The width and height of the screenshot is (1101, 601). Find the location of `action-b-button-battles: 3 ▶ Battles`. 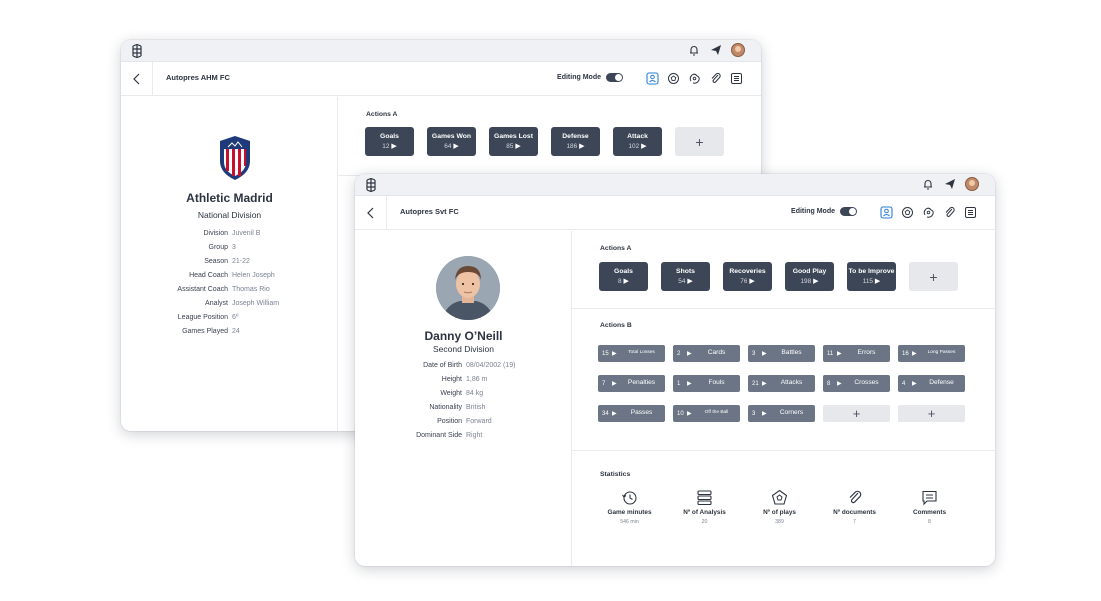

action-b-button-battles: 3 ▶ Battles is located at coordinates (781, 353).